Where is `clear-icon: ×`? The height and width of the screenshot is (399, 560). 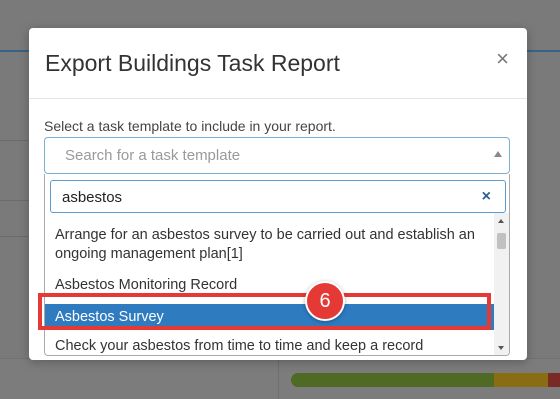 clear-icon: × is located at coordinates (486, 196).